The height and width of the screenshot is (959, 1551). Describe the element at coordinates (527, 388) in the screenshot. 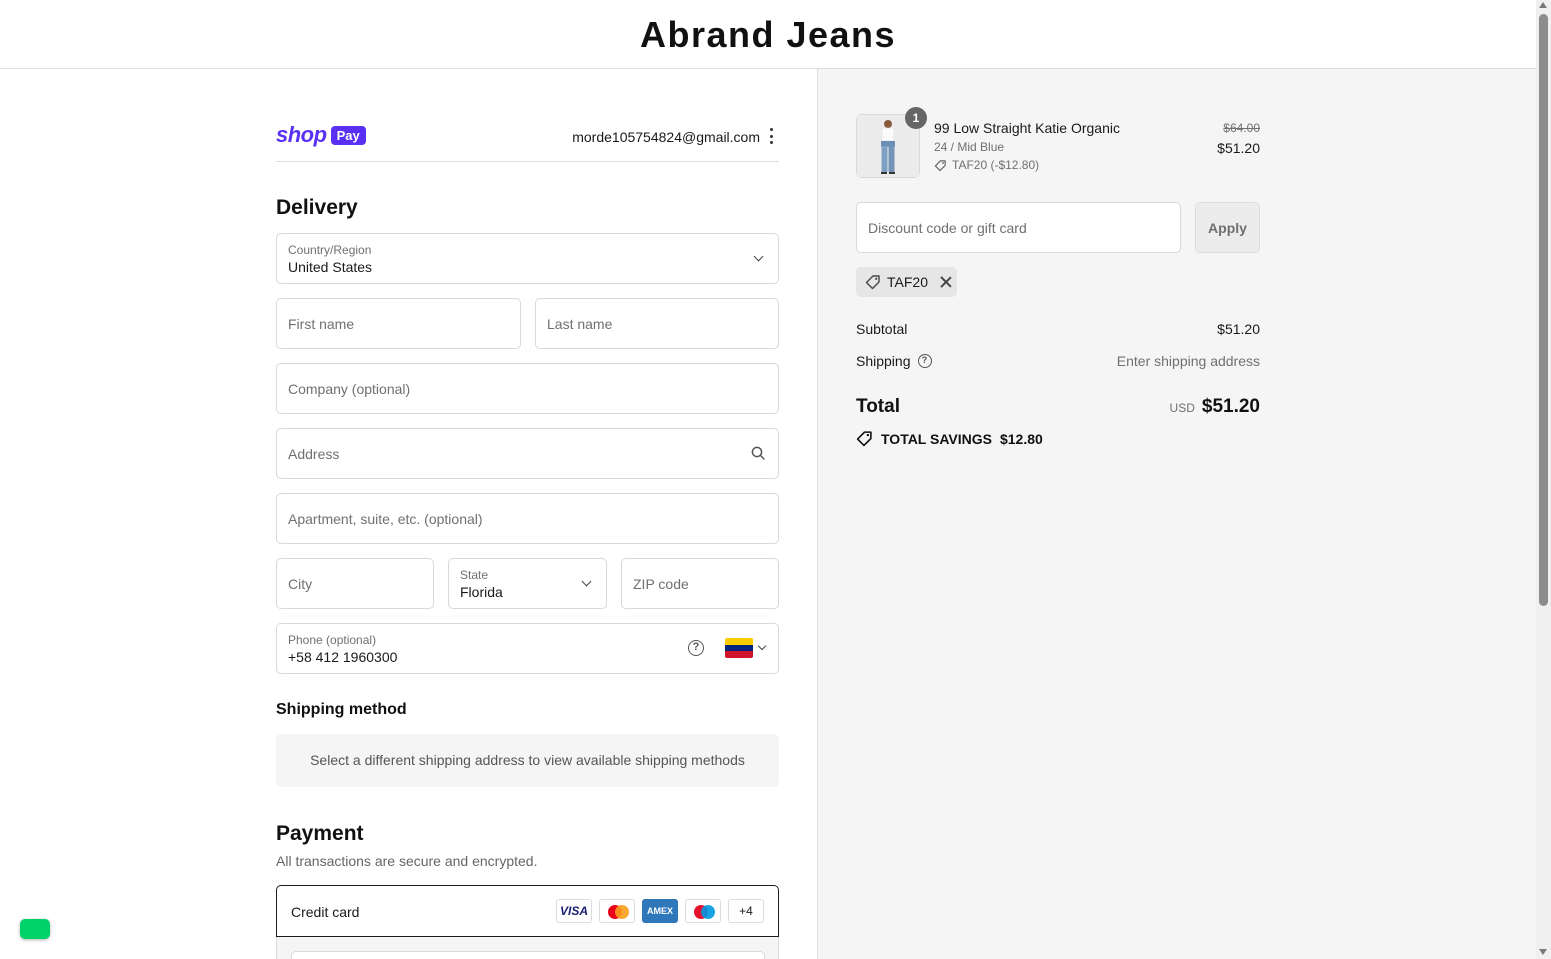

I see `company-field: Company (optional)` at that location.